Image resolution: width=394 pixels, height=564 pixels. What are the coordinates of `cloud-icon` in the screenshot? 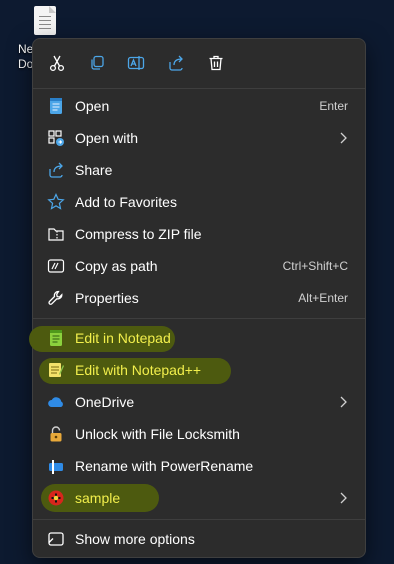 It's located at (56, 402).